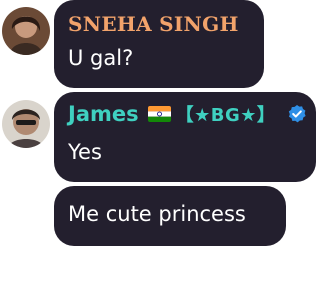 The image size is (320, 297). I want to click on sender-name-sneha: SNEHA SINGH, so click(153, 24).